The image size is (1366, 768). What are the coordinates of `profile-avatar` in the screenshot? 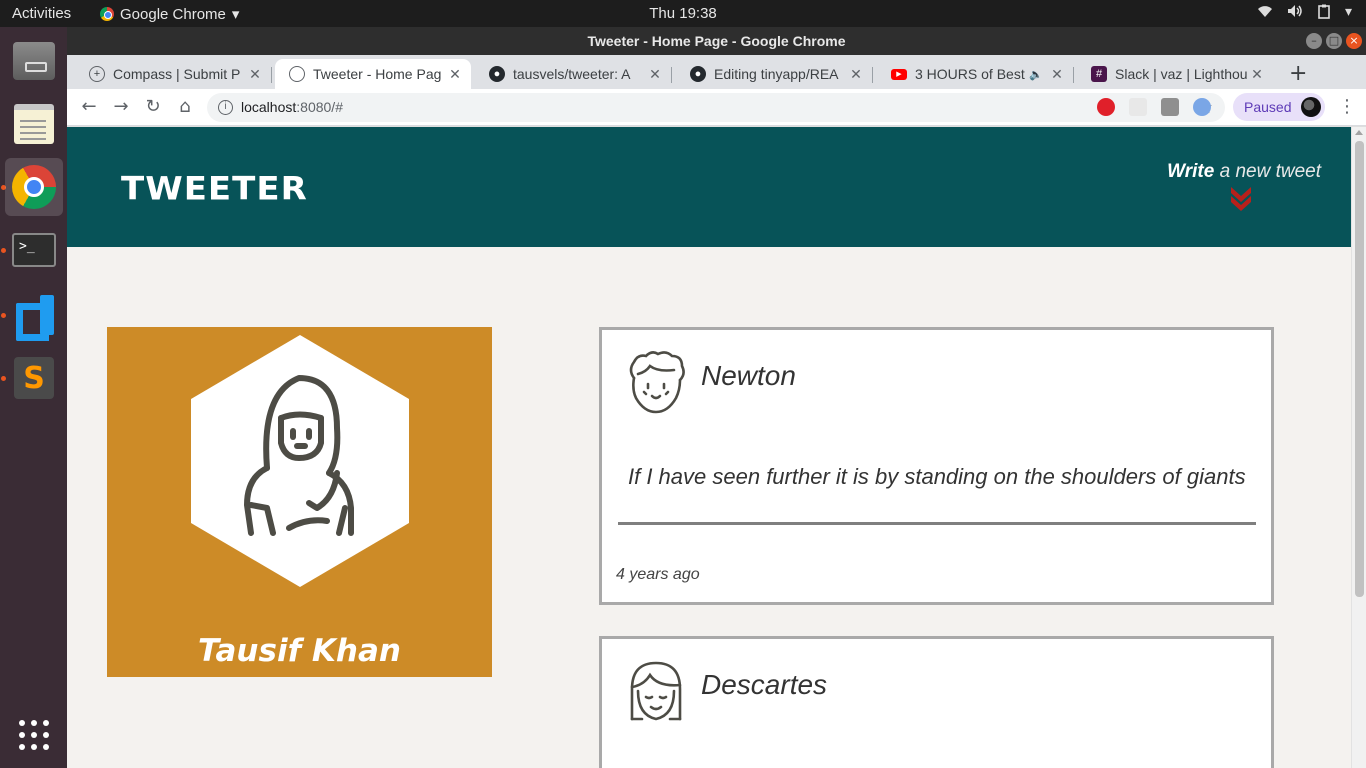 It's located at (300, 461).